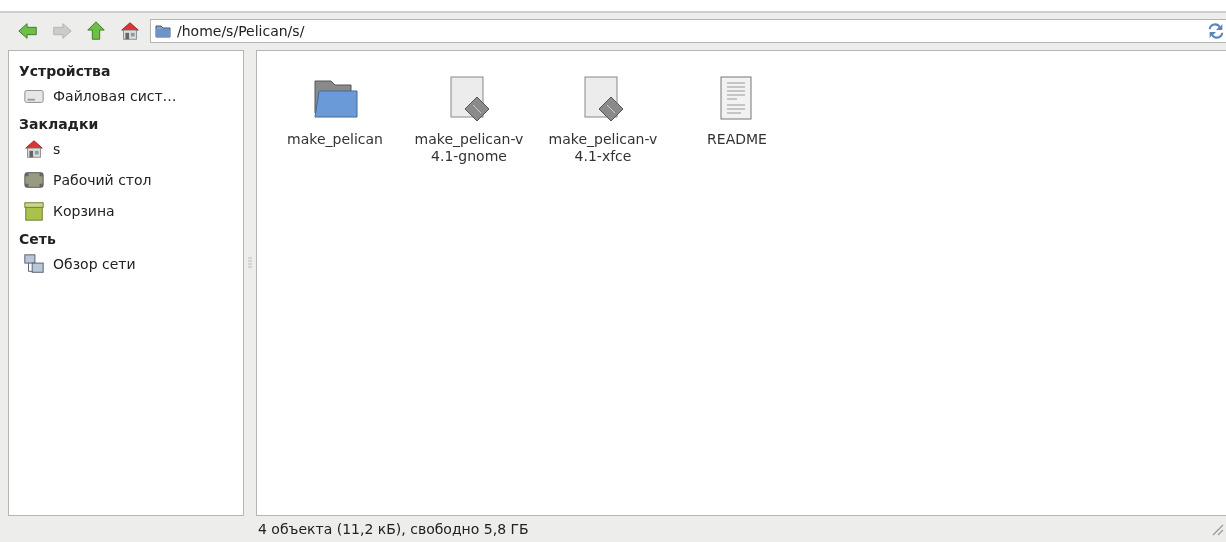 The width and height of the screenshot is (1226, 542). Describe the element at coordinates (737, 110) in the screenshot. I see `file-item: README` at that location.